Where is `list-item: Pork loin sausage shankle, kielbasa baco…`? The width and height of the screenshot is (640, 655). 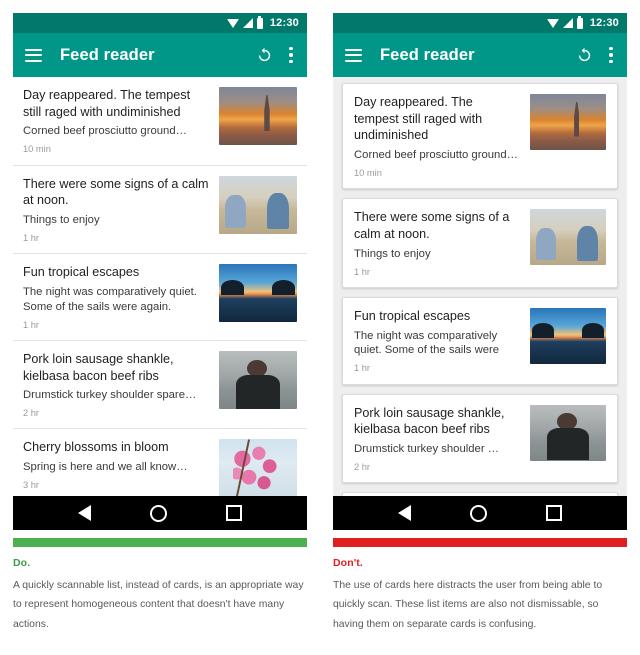 list-item: Pork loin sausage shankle, kielbasa baco… is located at coordinates (160, 385).